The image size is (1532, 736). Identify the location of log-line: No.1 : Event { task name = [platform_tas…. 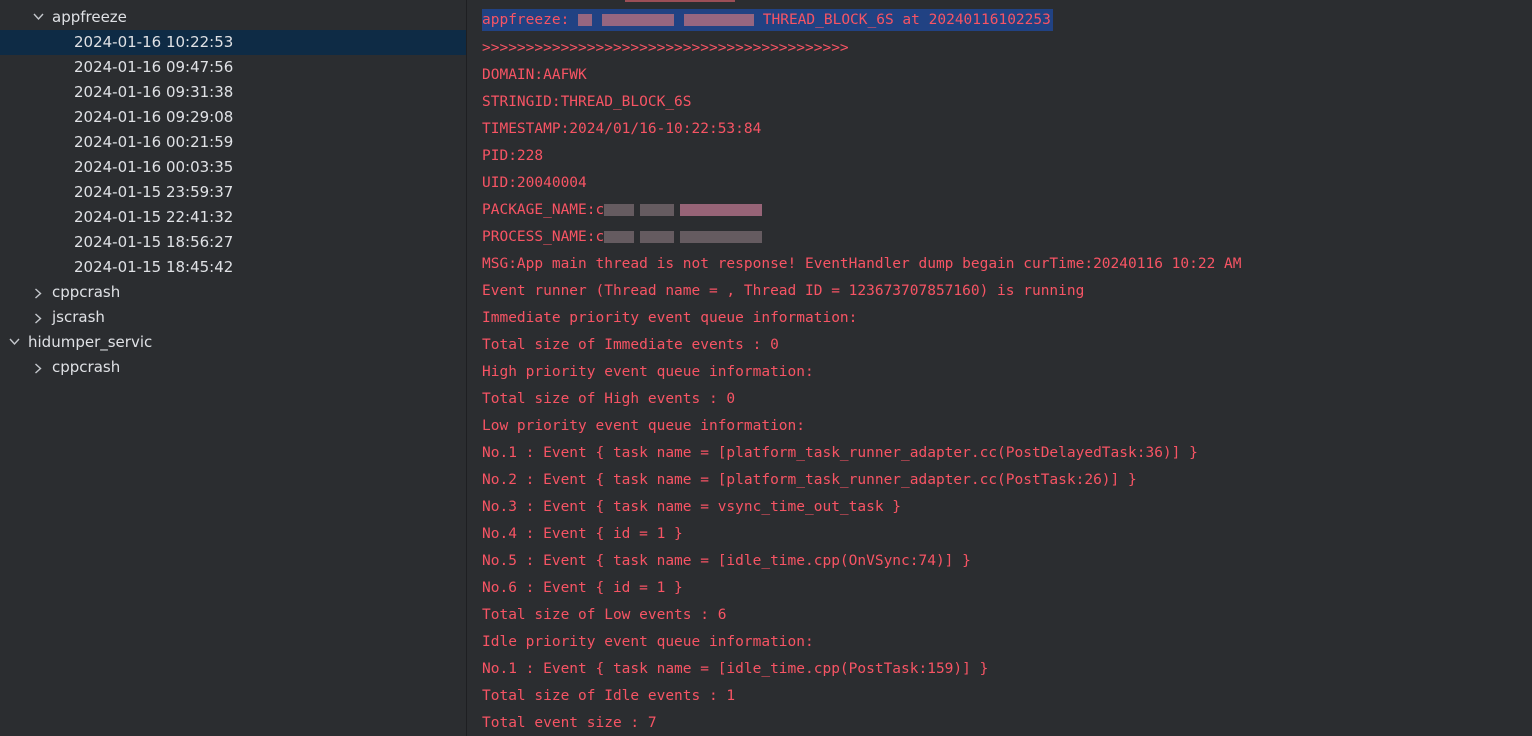
(840, 453).